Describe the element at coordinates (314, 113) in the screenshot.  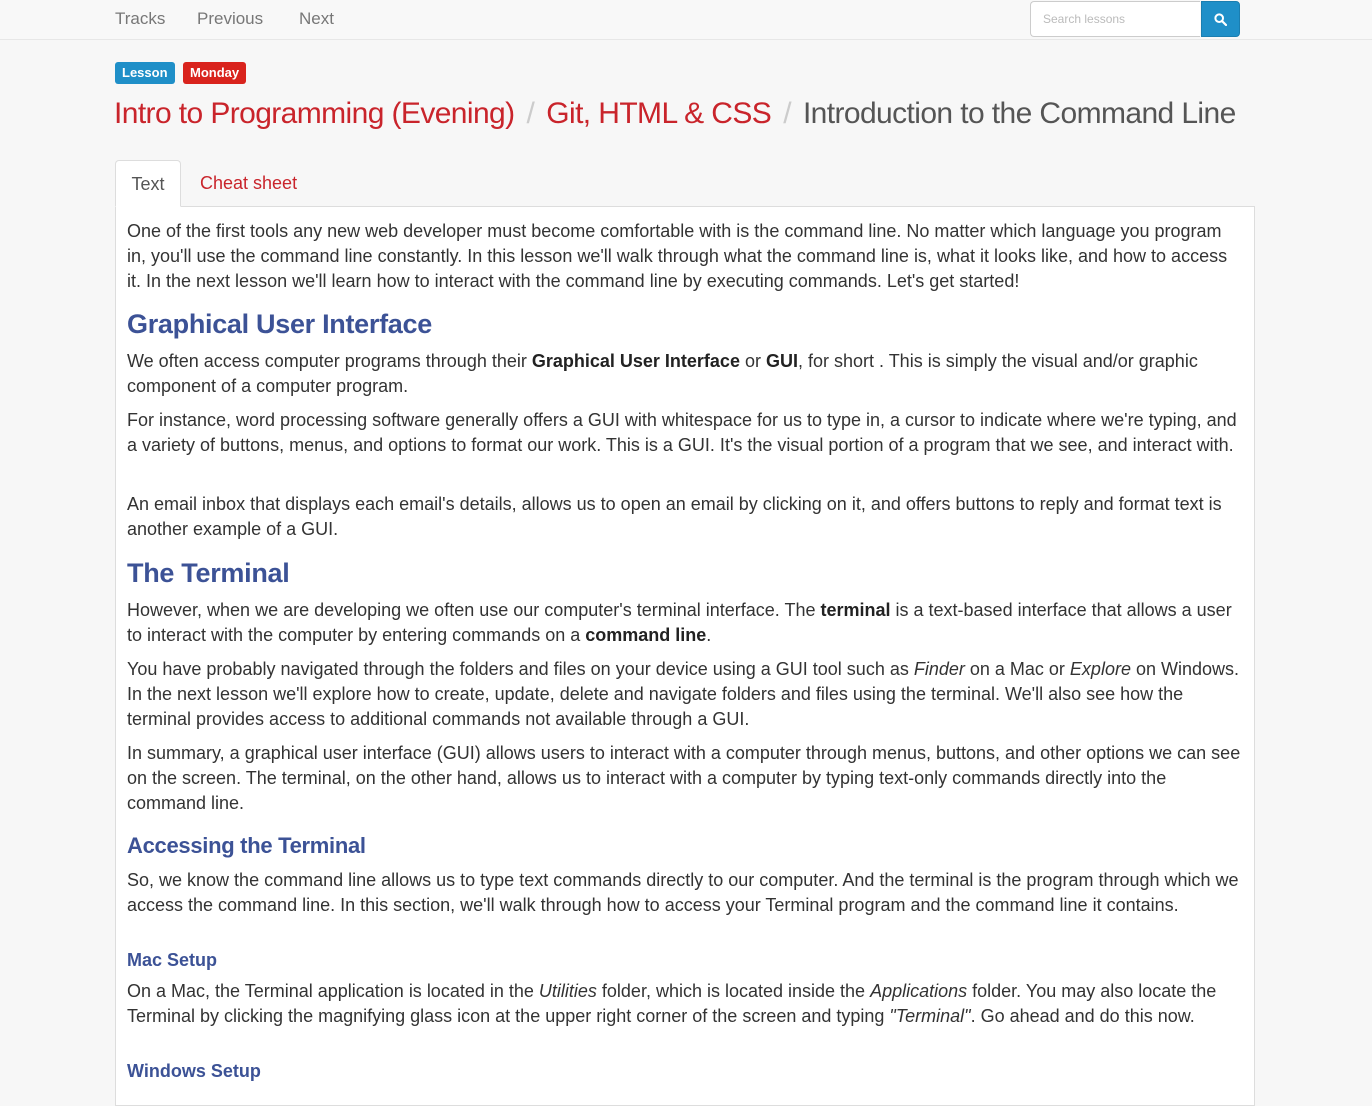
I see `breadcrumb-course-link: Intro to Programming (Evening)` at that location.